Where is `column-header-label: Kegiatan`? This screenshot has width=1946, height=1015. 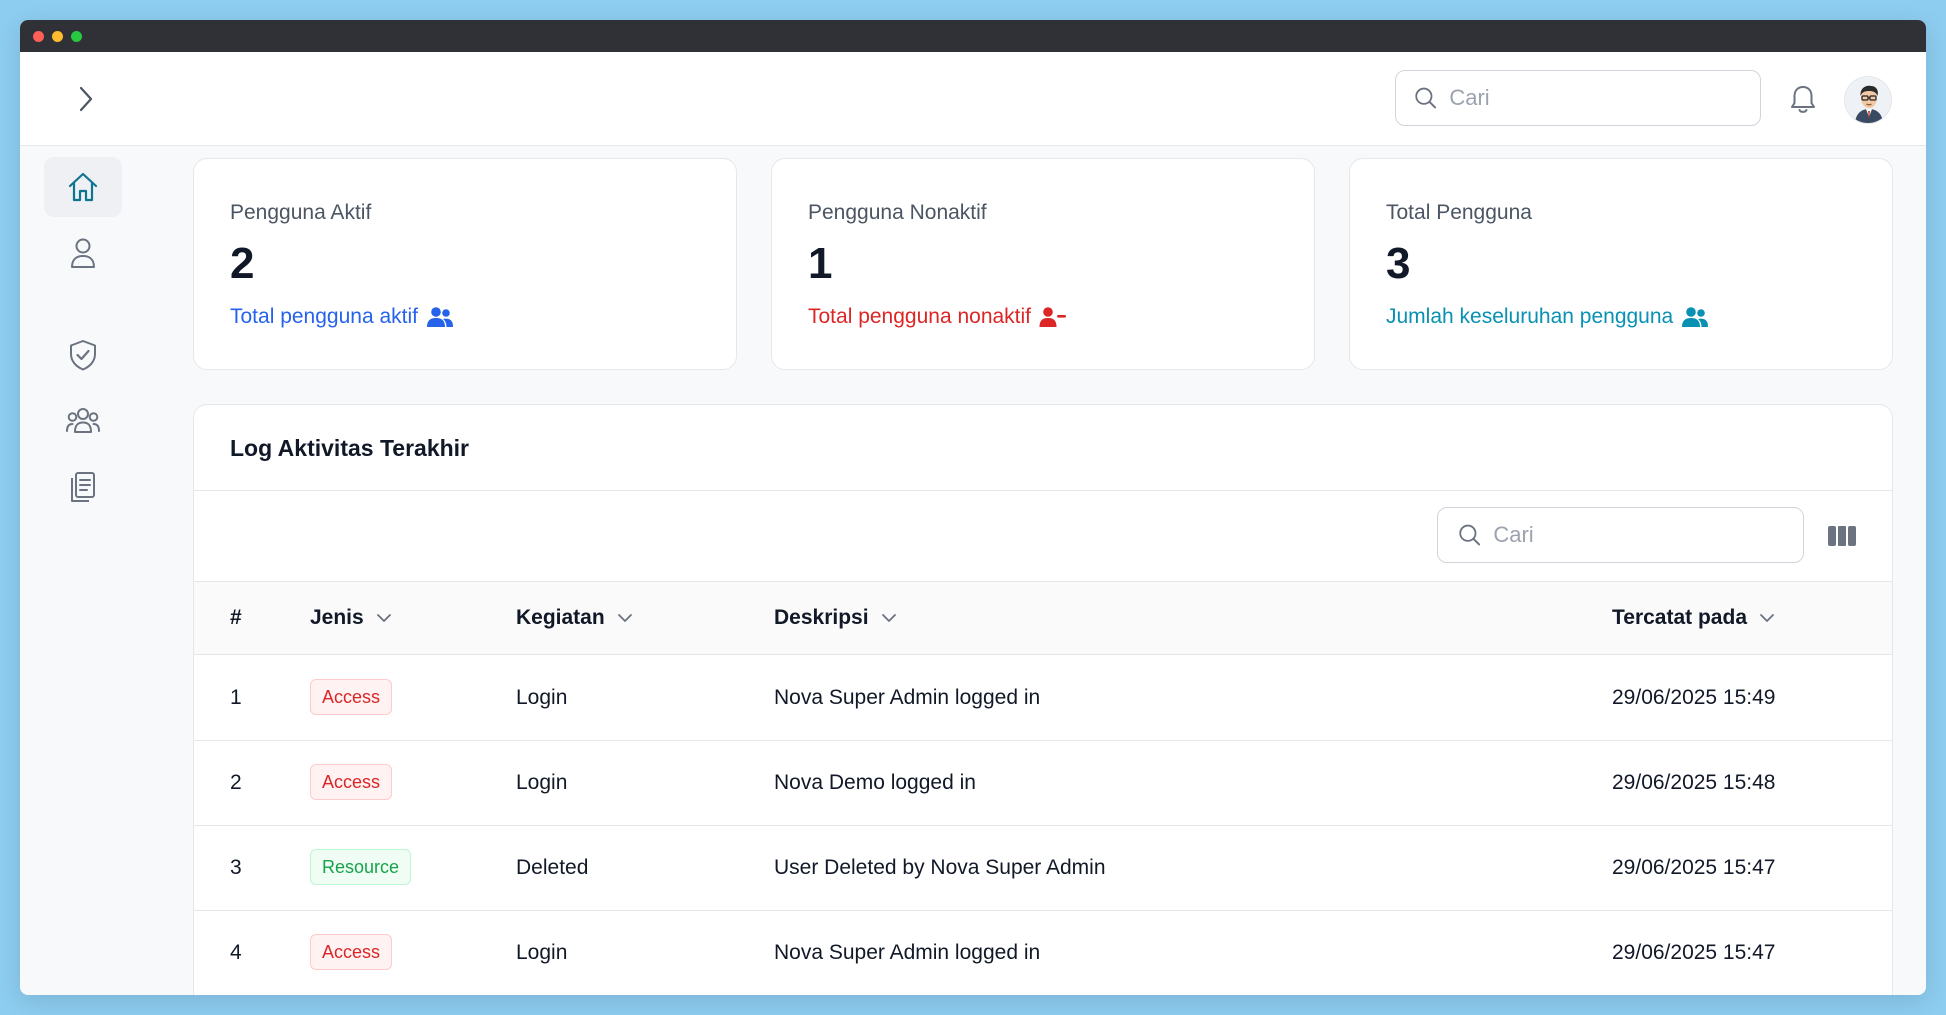 column-header-label: Kegiatan is located at coordinates (560, 617).